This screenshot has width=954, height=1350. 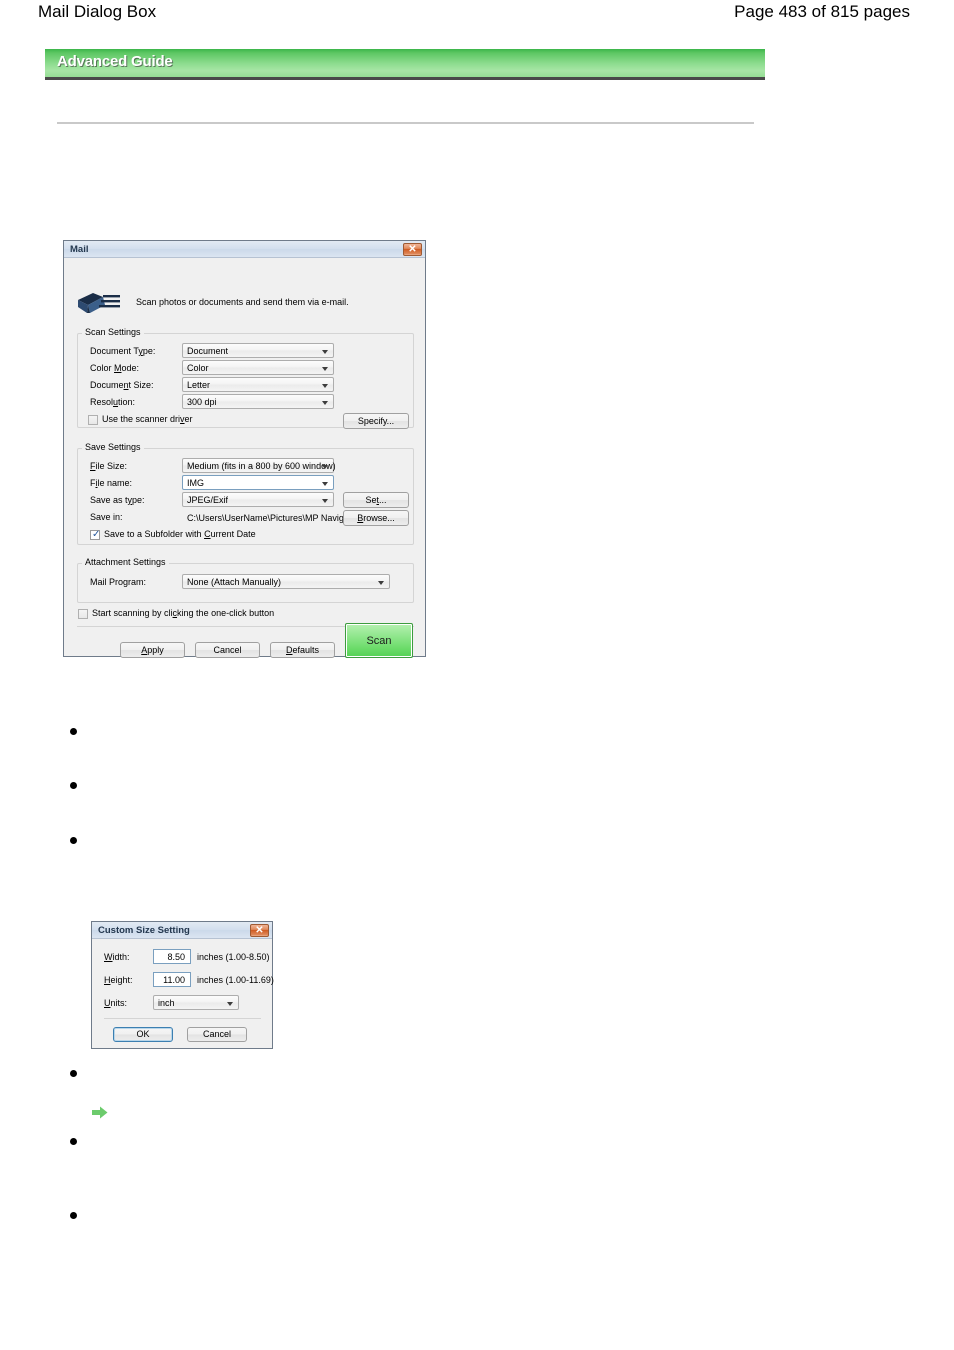 I want to click on defaults-button: Defaults, so click(x=302, y=650).